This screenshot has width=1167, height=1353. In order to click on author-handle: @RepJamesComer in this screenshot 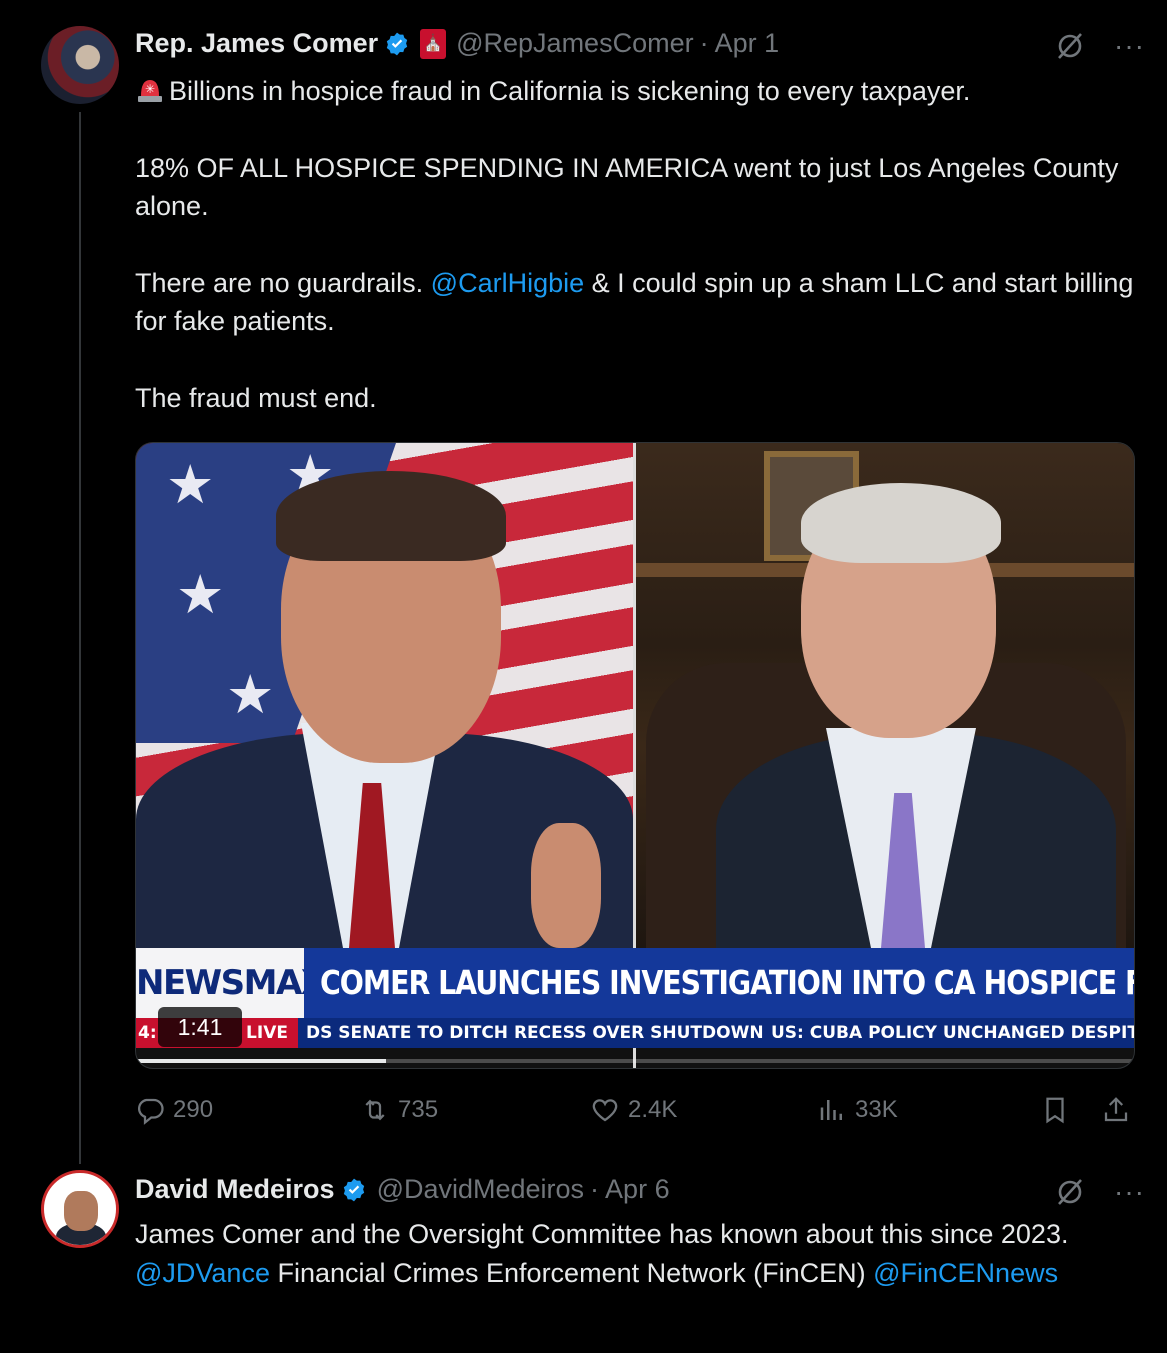, I will do `click(574, 43)`.